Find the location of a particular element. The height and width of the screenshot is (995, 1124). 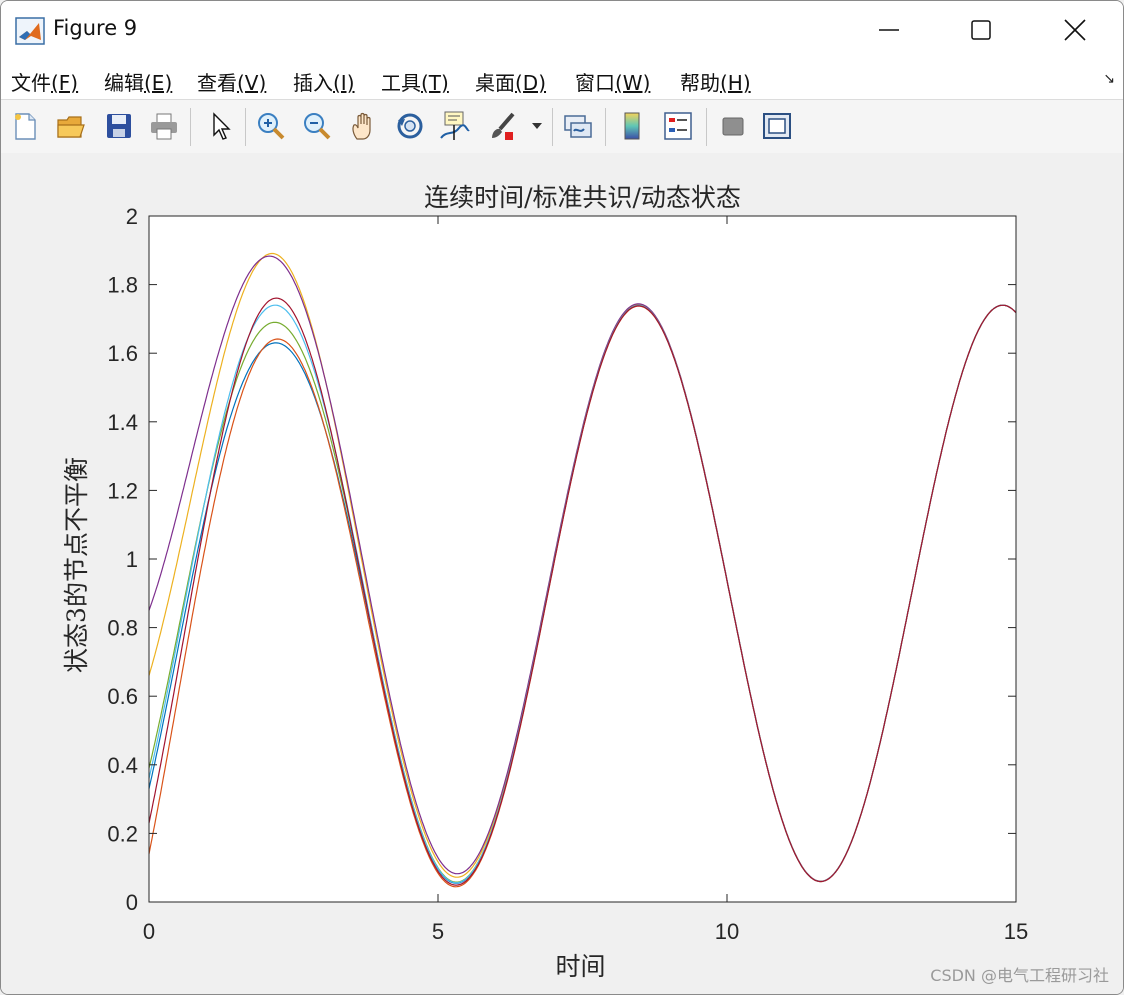

menu-help: 帮助(H) is located at coordinates (715, 81).